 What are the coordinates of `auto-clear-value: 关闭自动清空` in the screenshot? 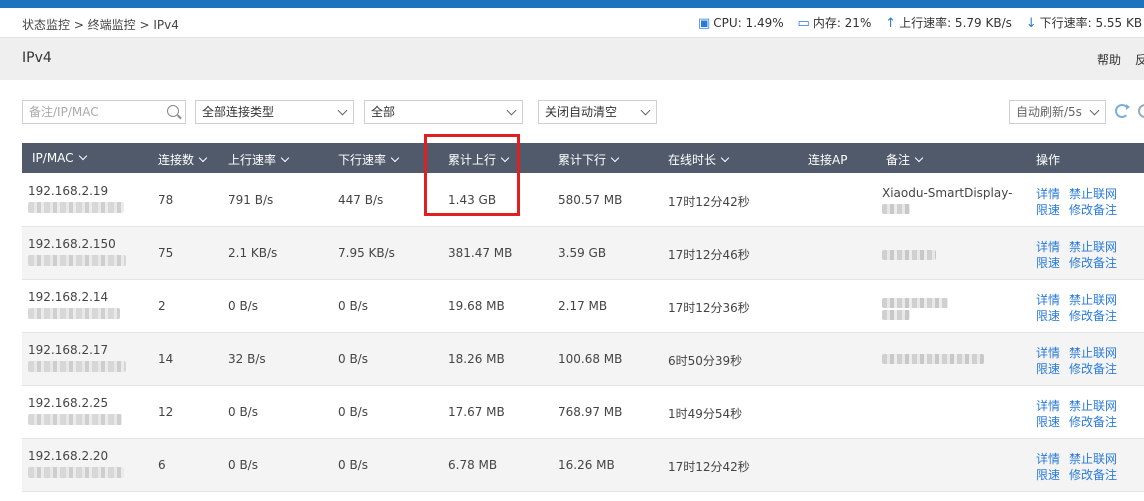 It's located at (581, 112).